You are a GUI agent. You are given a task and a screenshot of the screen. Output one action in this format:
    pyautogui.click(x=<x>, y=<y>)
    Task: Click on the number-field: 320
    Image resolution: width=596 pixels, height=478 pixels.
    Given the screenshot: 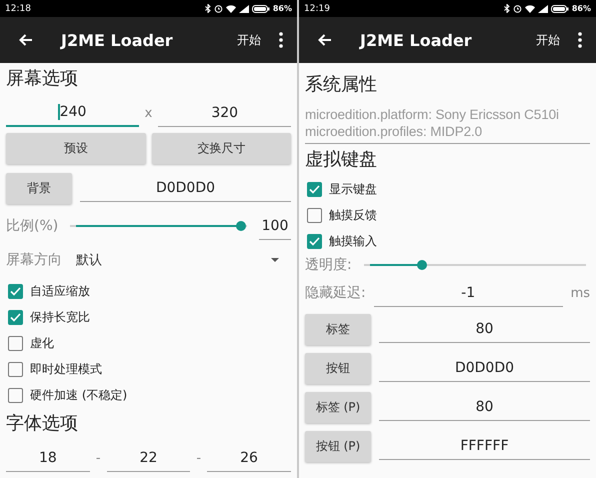 What is the action you would take?
    pyautogui.click(x=225, y=113)
    